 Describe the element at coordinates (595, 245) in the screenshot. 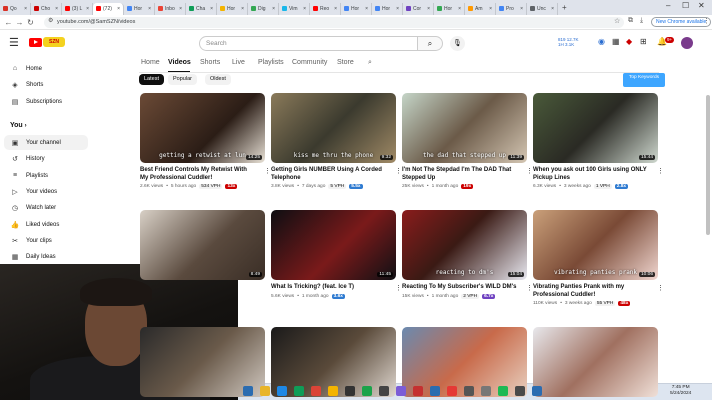

I see `video-thumbnail: vibrating panties prank 10:06` at that location.